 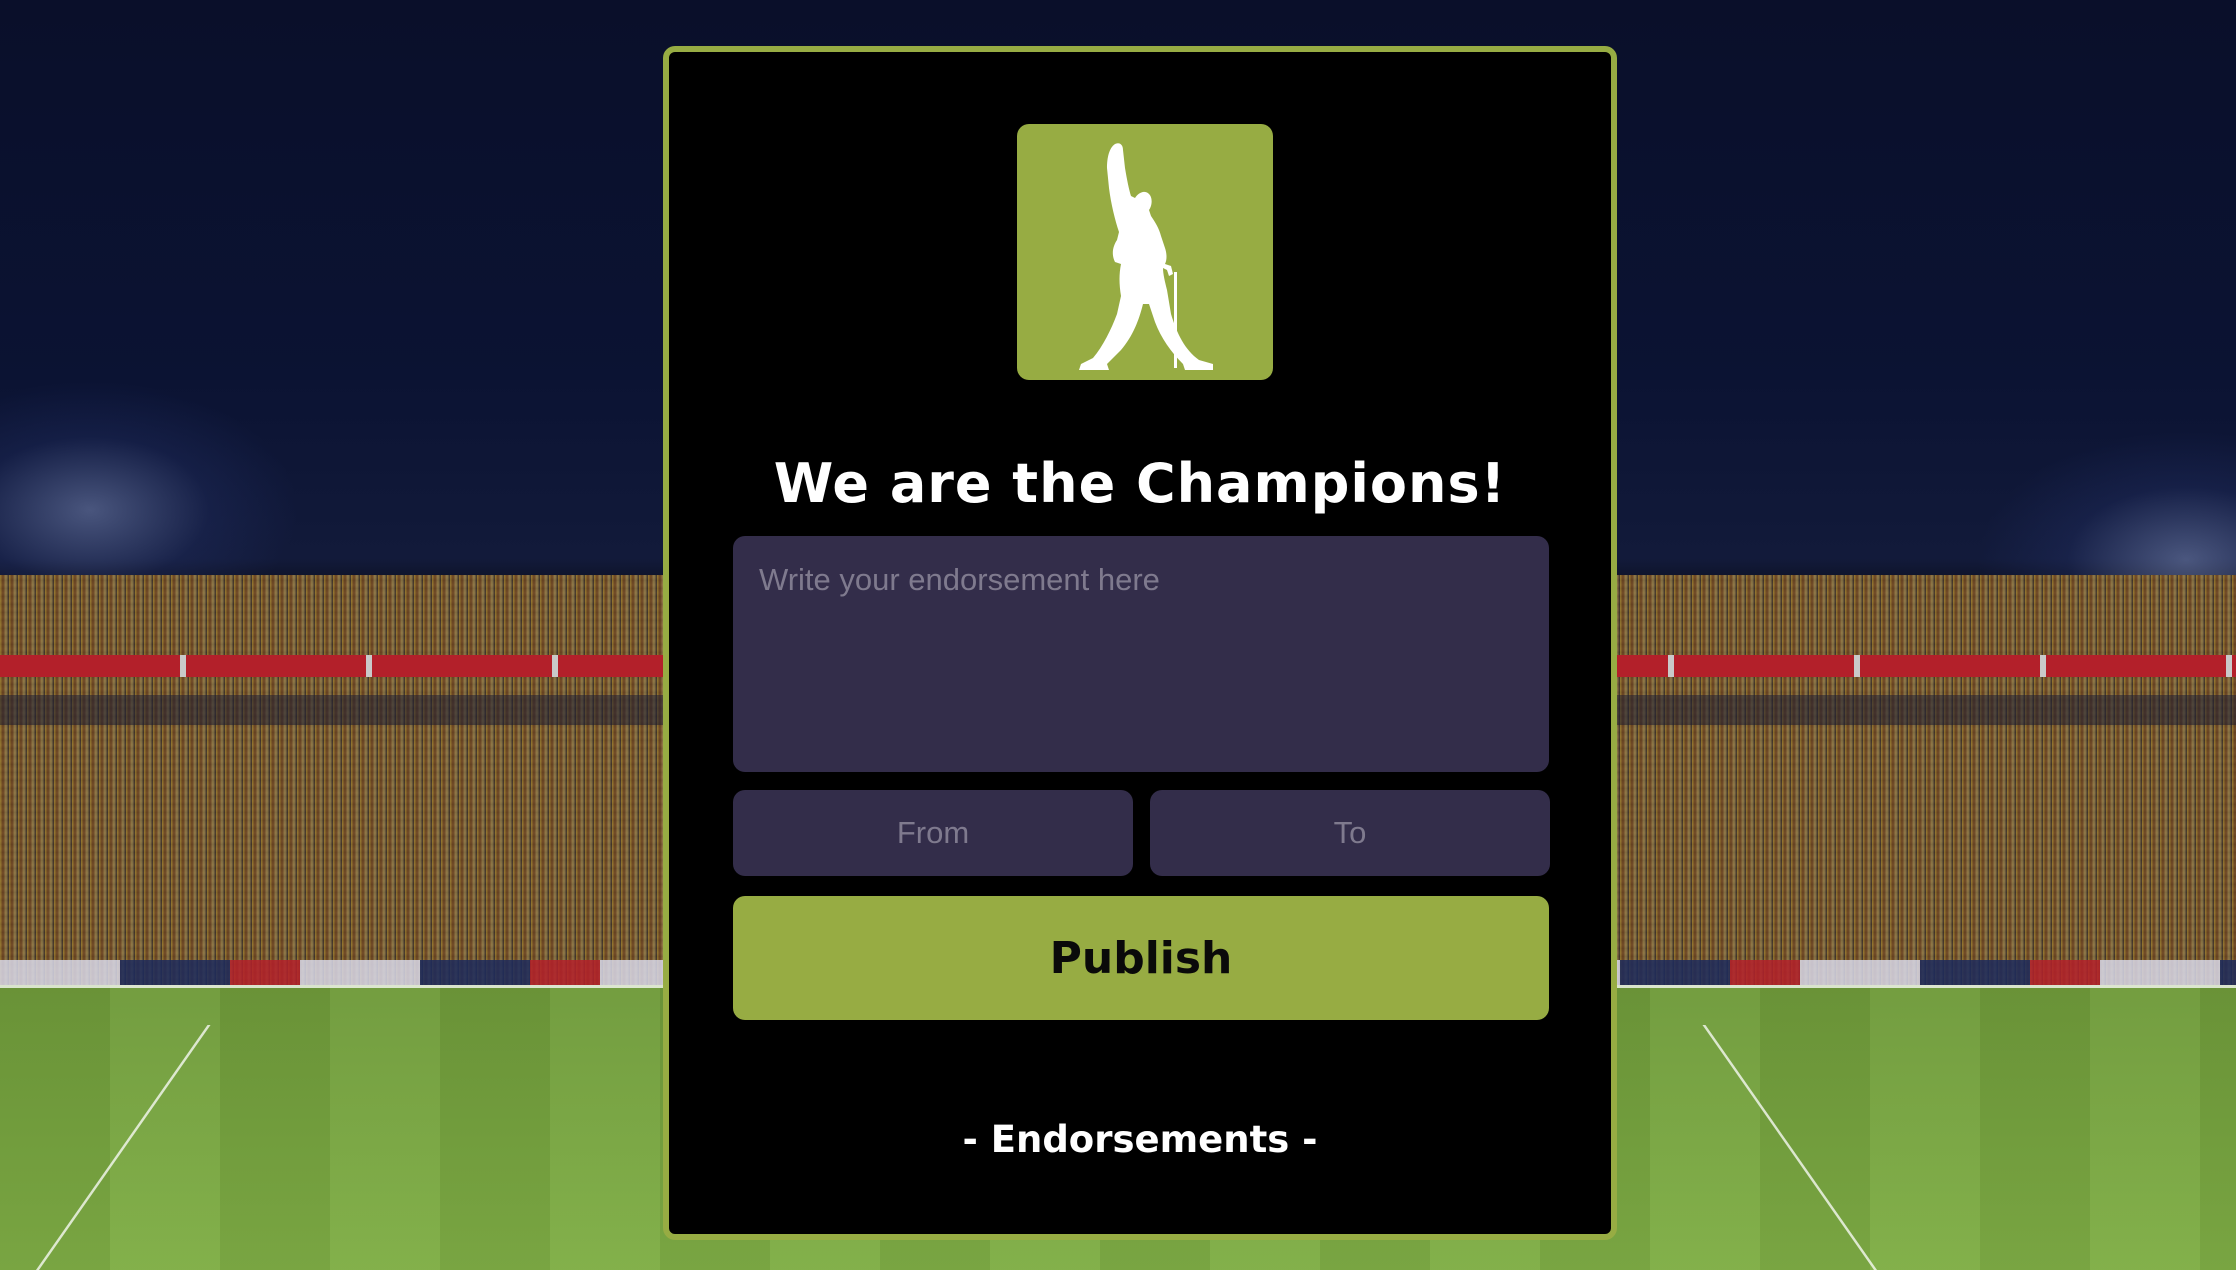 I want to click on endorsement-input, so click(x=1141, y=654).